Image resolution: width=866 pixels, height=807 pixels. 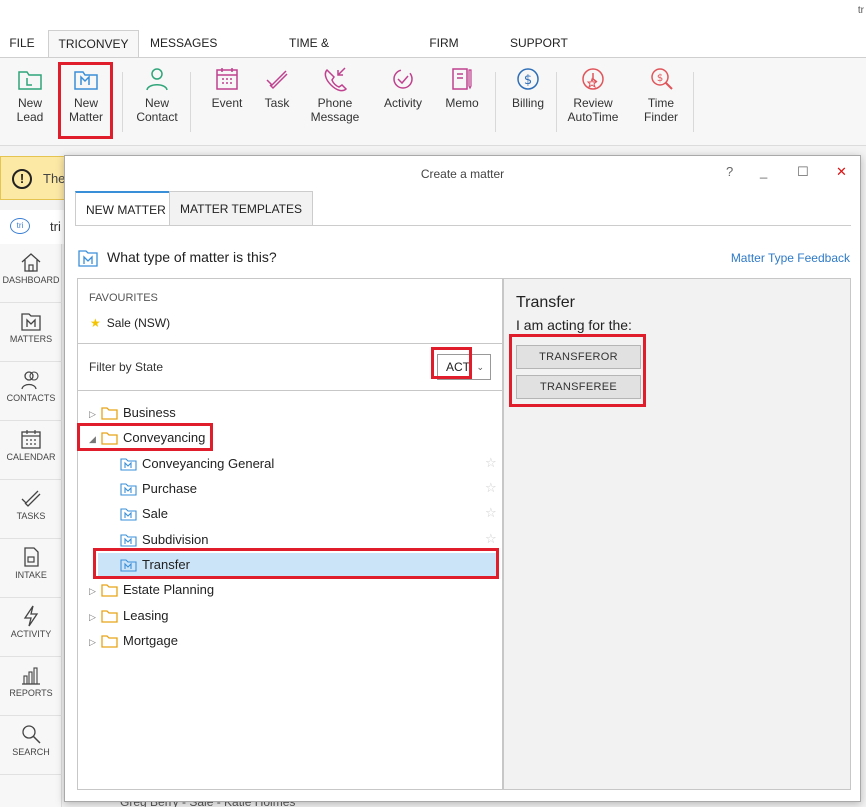 What do you see at coordinates (31, 391) in the screenshot?
I see `sidebar-item-contacts: CONTACTS` at bounding box center [31, 391].